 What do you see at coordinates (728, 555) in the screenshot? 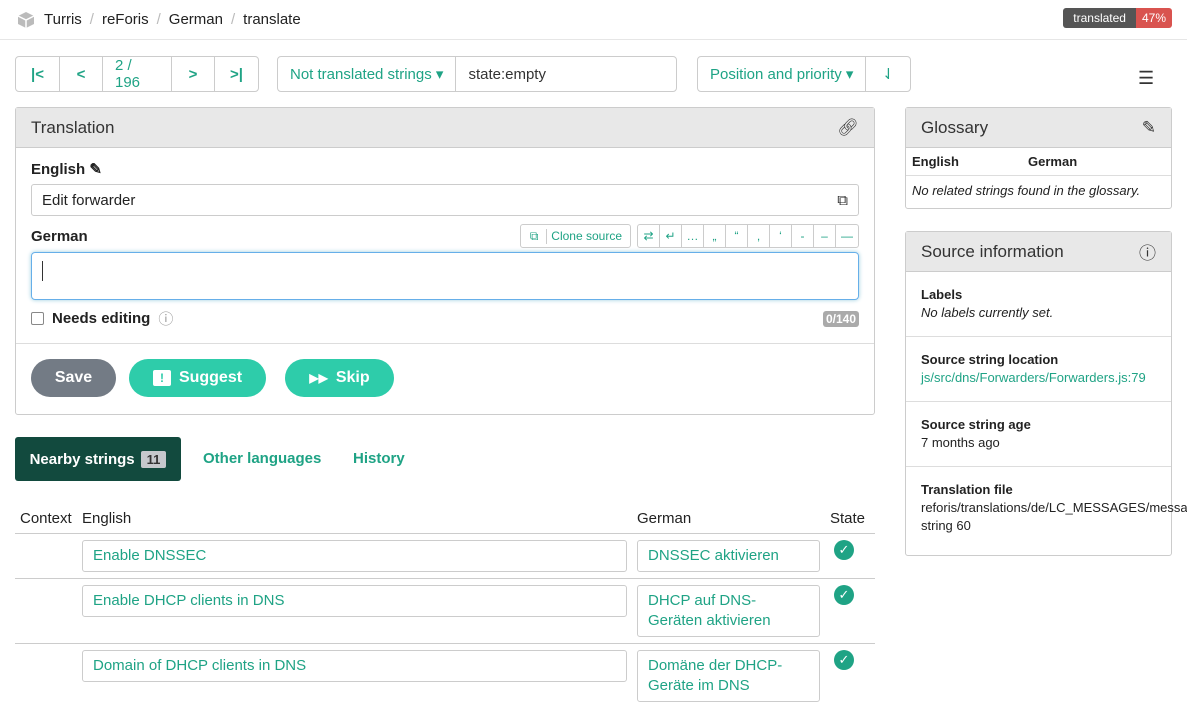
I see `german-cell: DNSSEC aktivieren` at bounding box center [728, 555].